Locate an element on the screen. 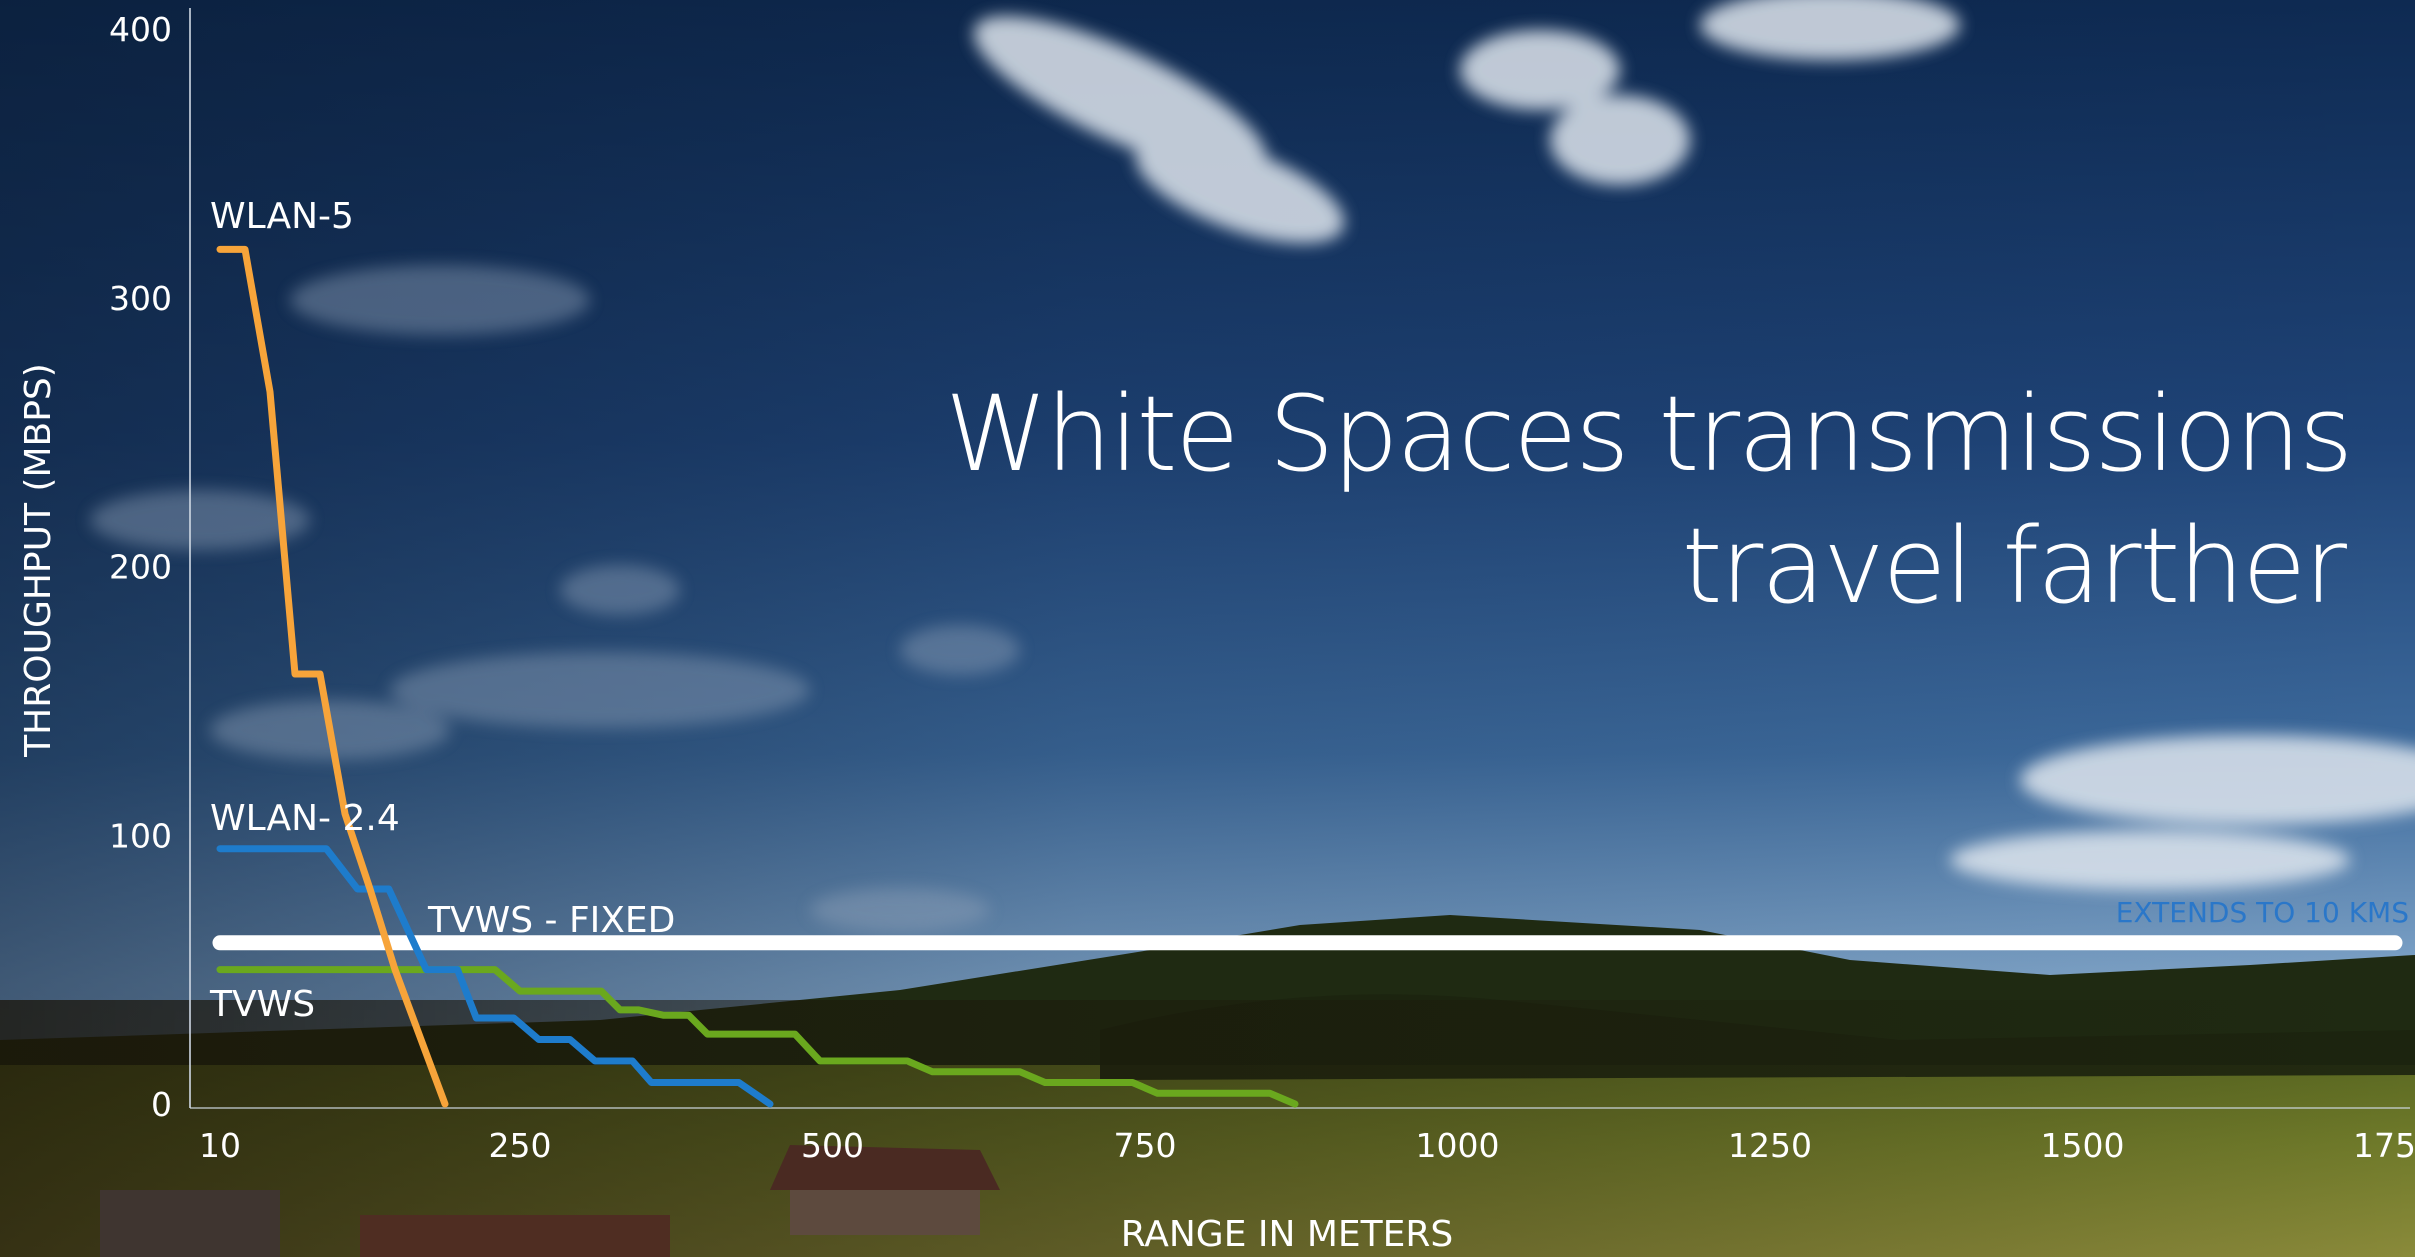 The image size is (2415, 1257). x-tick-label: 1000 is located at coordinates (1458, 1145).